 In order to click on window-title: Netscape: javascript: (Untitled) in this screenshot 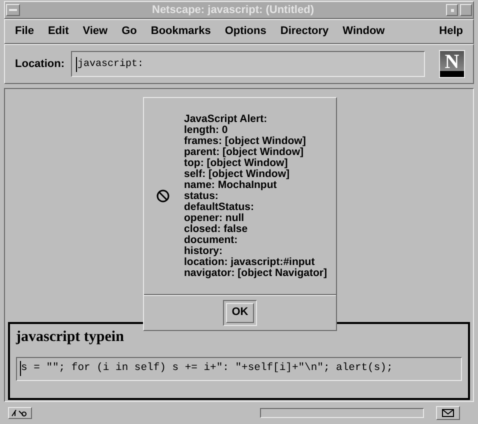, I will do `click(233, 10)`.